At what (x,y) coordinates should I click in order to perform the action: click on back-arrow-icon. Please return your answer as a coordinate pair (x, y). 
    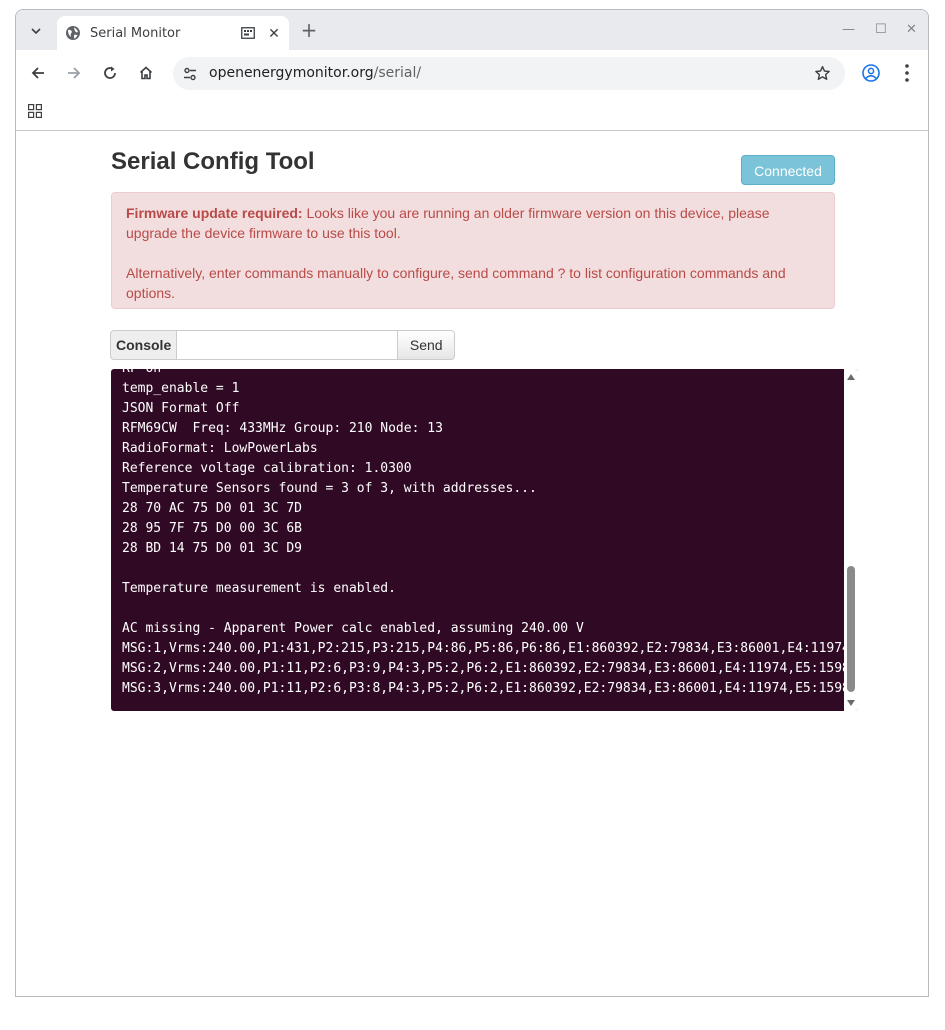
    Looking at the image, I should click on (38, 73).